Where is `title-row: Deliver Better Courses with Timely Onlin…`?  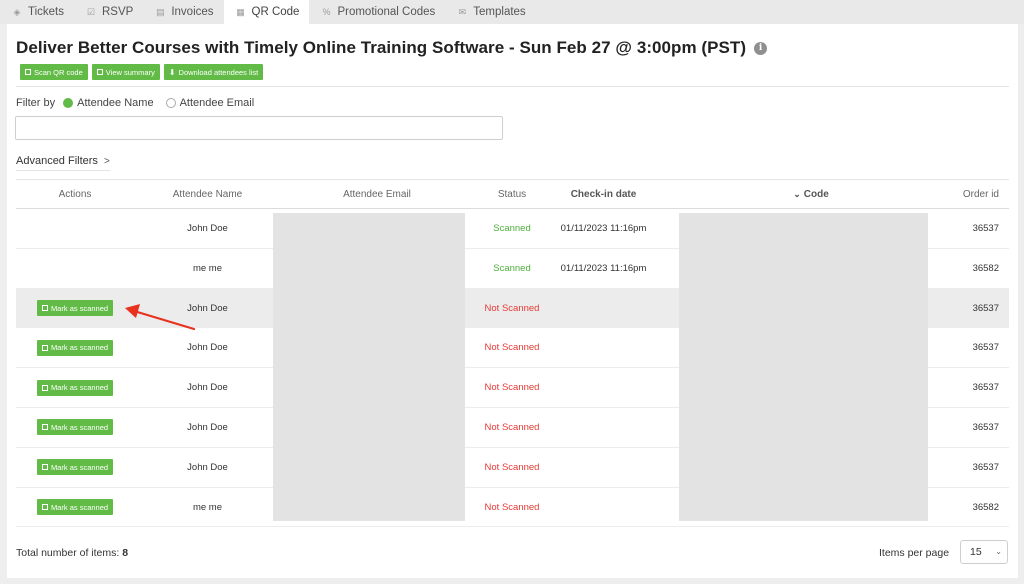 title-row: Deliver Better Courses with Timely Onlin… is located at coordinates (392, 48).